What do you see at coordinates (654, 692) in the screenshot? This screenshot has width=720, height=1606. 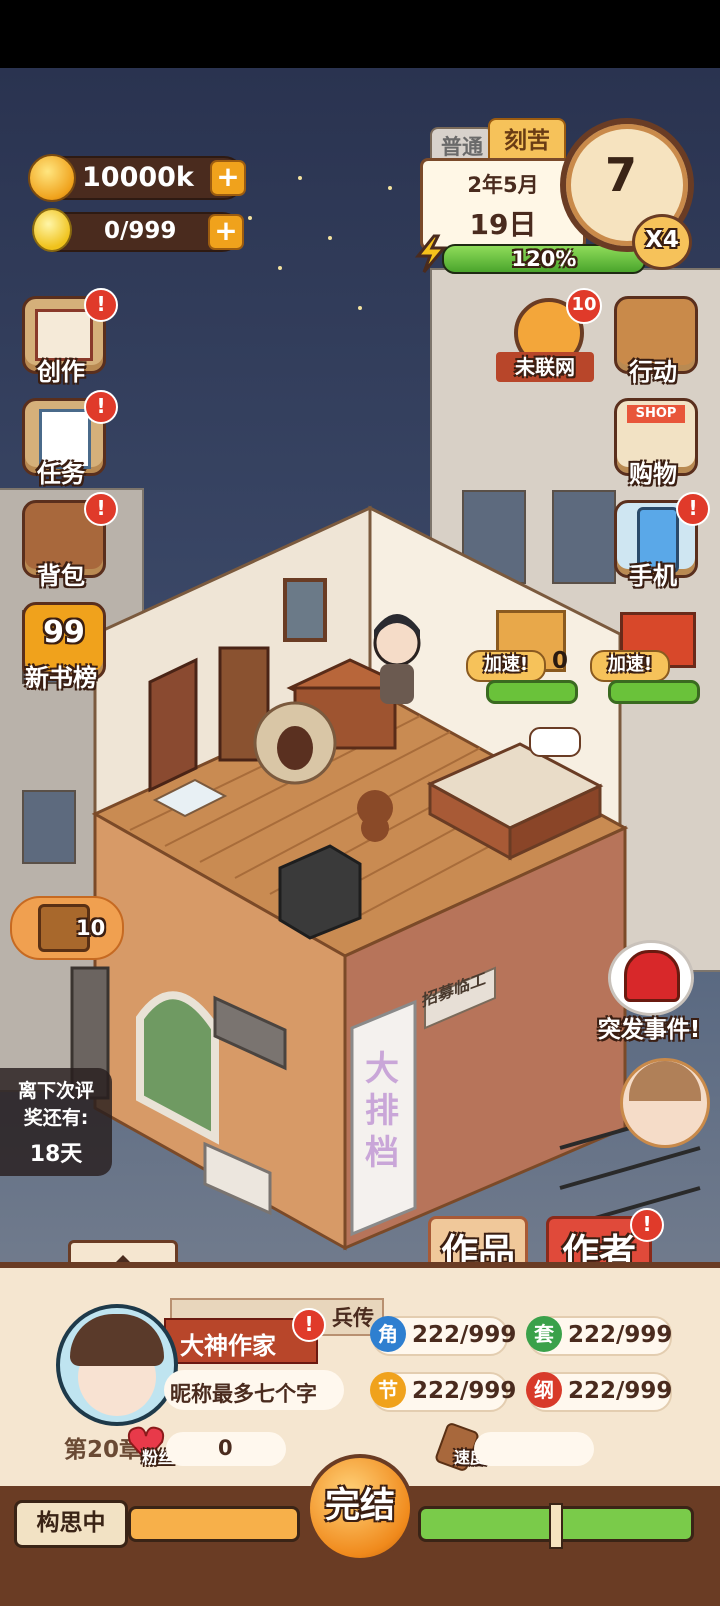 I see `truck-progress-bar` at bounding box center [654, 692].